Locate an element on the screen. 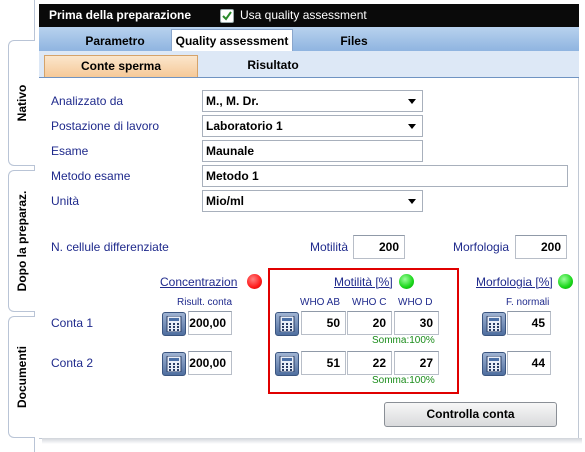 Image resolution: width=585 pixels, height=452 pixels. metodo-input: Metodo 1 is located at coordinates (385, 176).